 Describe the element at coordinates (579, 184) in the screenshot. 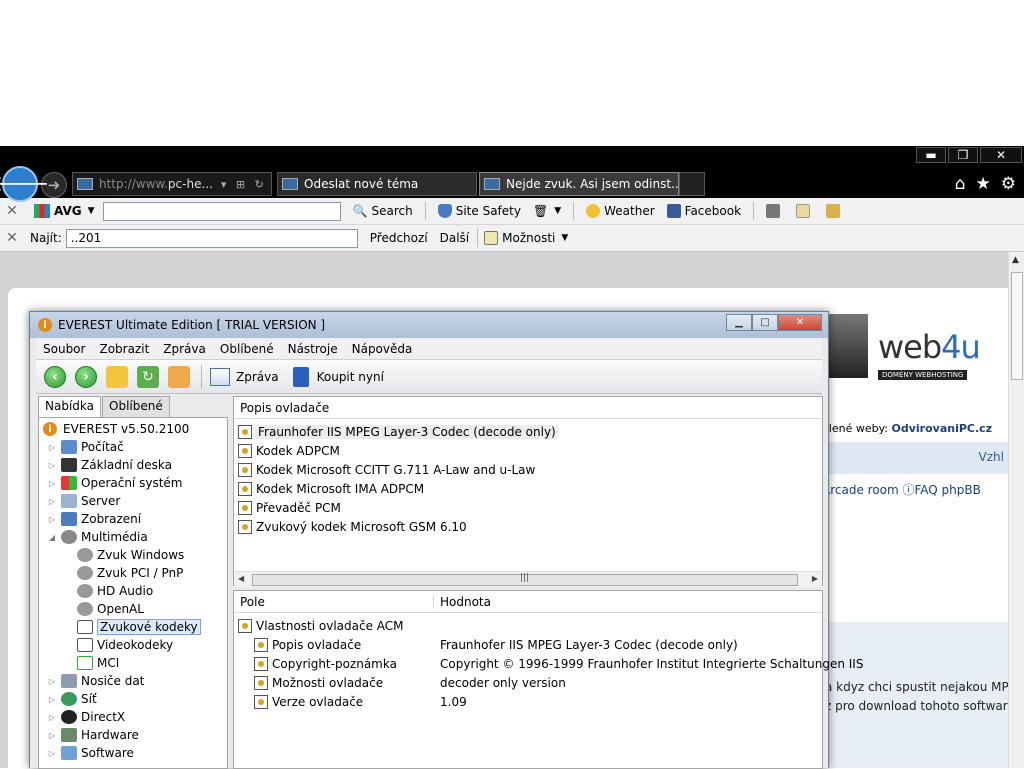

I see `tab-nejde-zvuk: Nejde zvuk. Asi jsem odinst... ✕` at that location.